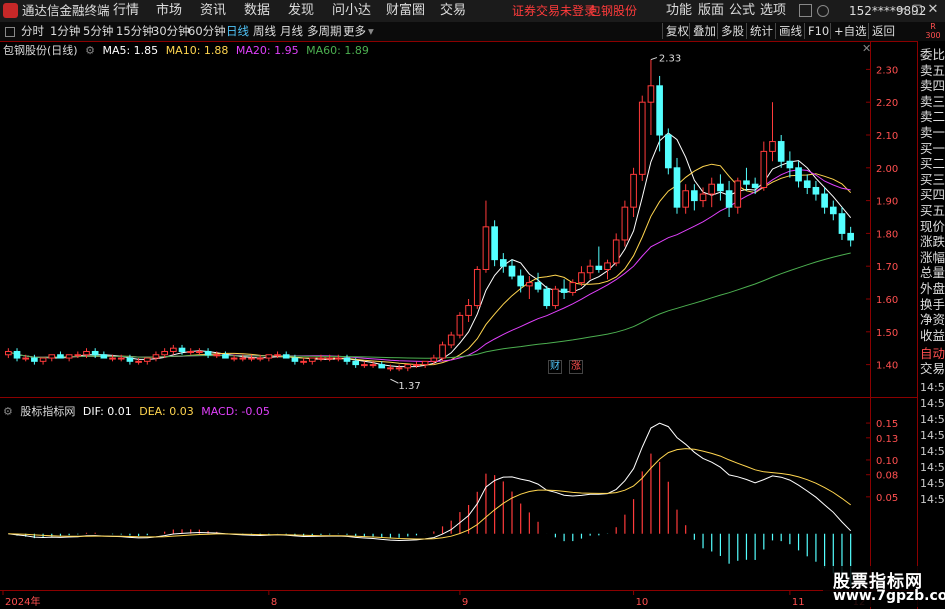 The image size is (945, 609). What do you see at coordinates (850, 31) in the screenshot?
I see `add-watchlist-button: +自选` at bounding box center [850, 31].